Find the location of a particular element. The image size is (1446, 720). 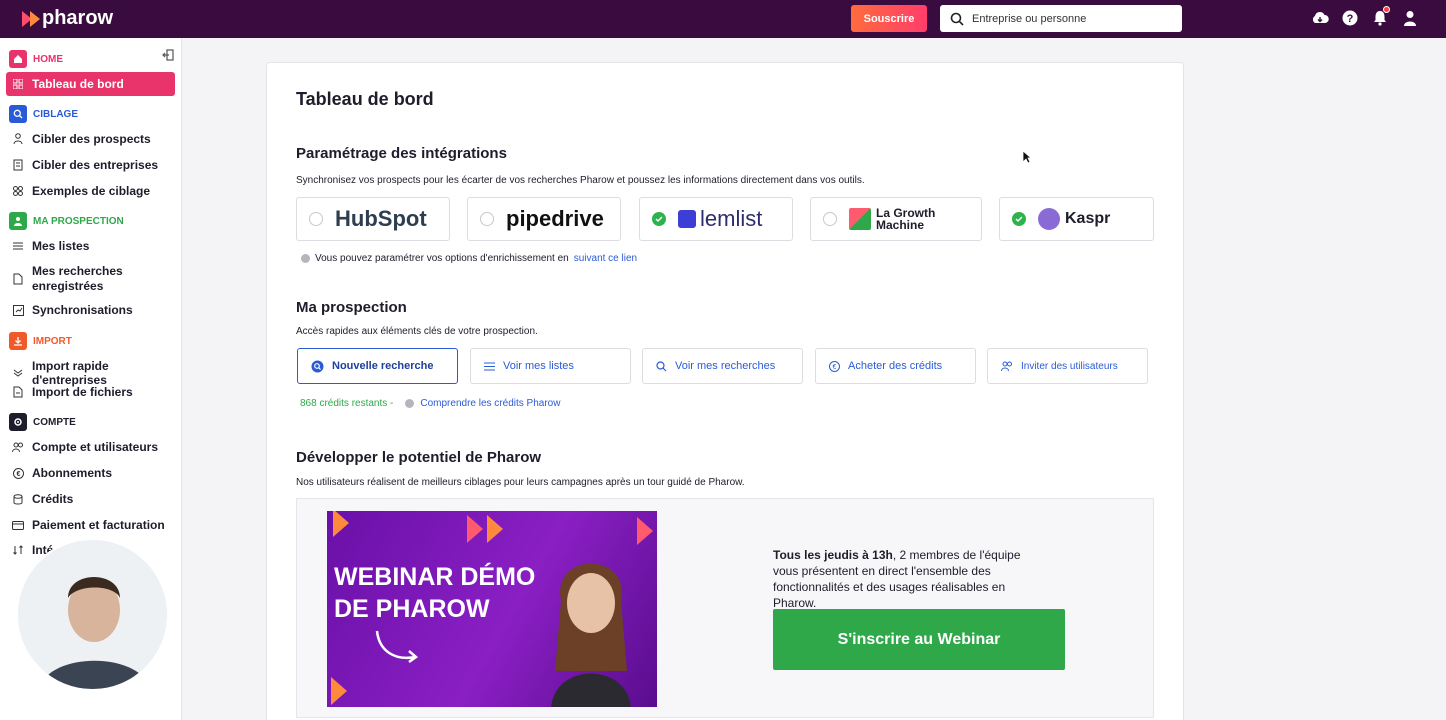

sidebar-item-label: Tableau de bord is located at coordinates (78, 84).